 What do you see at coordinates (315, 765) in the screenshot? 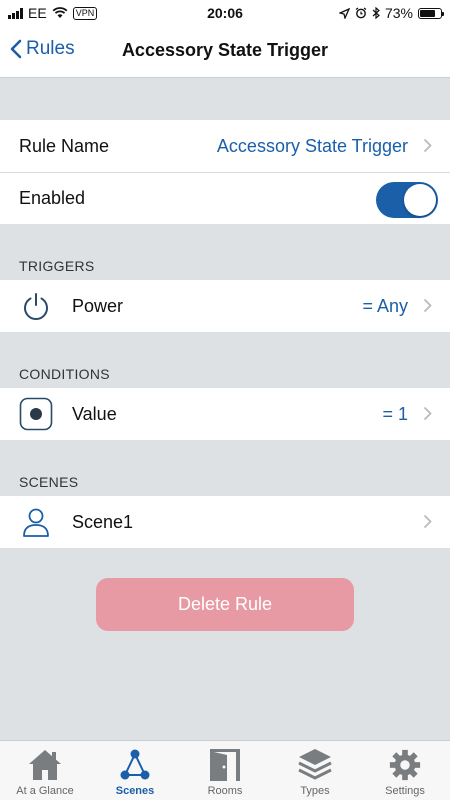
I see `layers-icon` at bounding box center [315, 765].